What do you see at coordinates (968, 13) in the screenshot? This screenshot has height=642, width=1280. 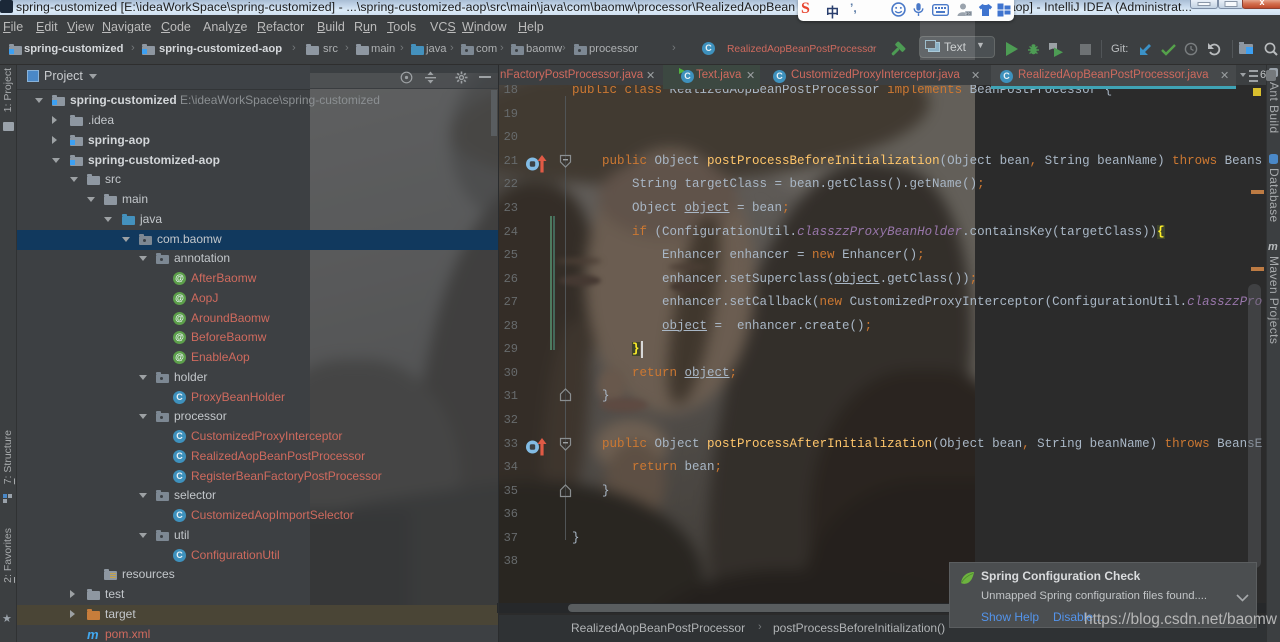 I see `svg-text: 10` at bounding box center [968, 13].